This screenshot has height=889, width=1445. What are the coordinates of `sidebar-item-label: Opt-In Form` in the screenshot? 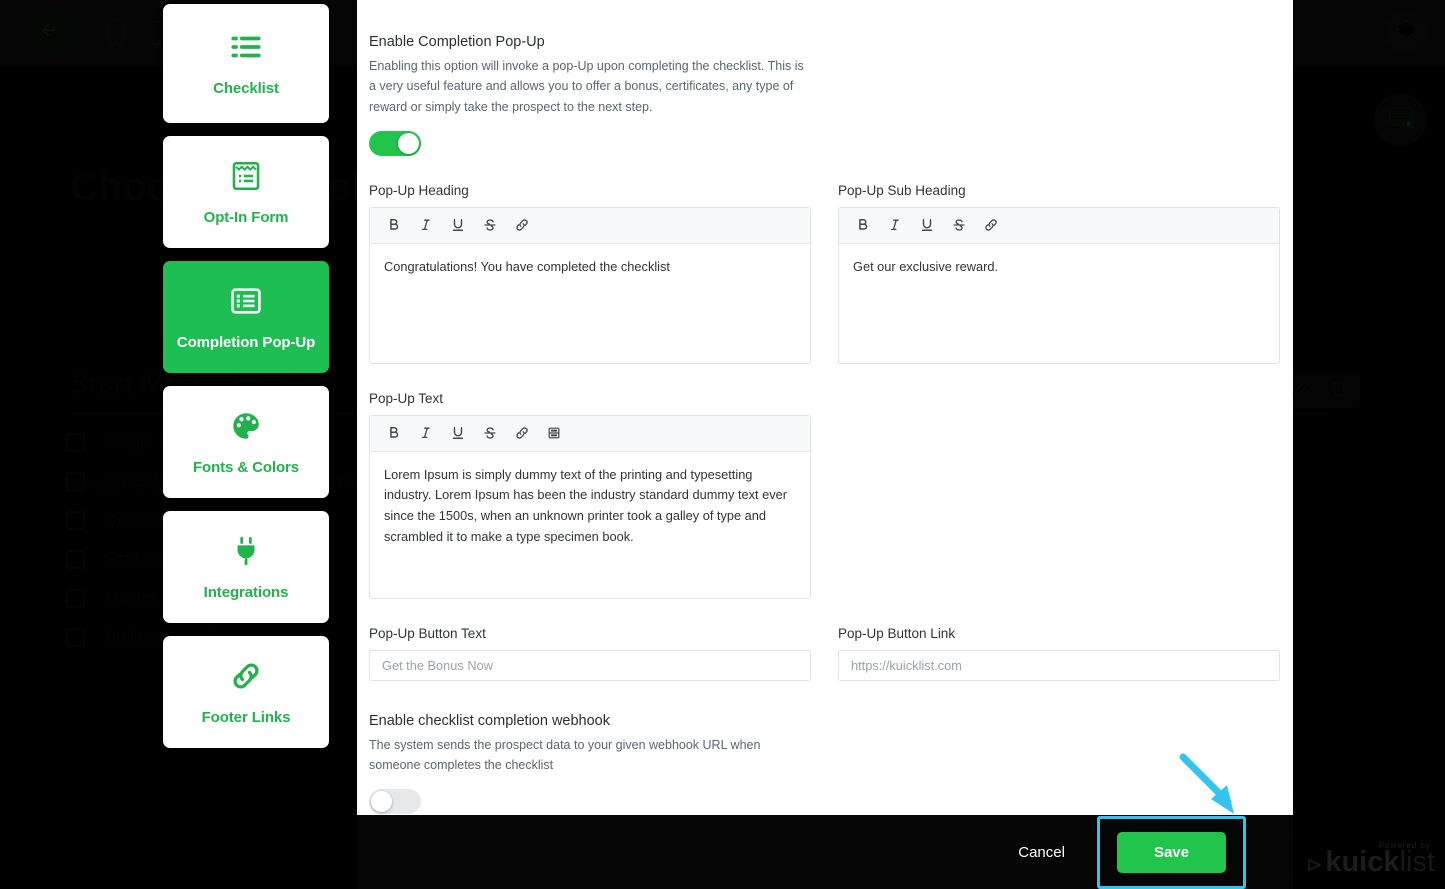 It's located at (246, 217).